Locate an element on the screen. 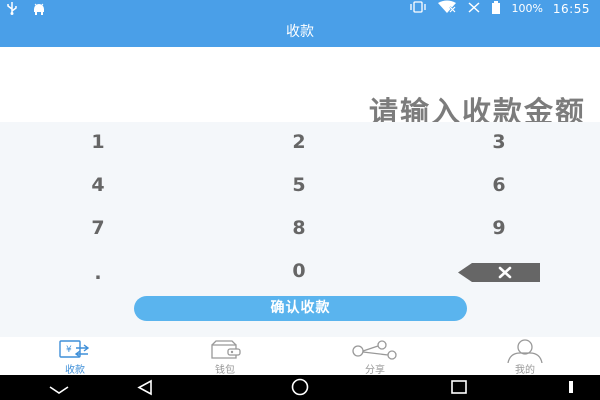 The height and width of the screenshot is (400, 600). tab-share: 分享 is located at coordinates (375, 356).